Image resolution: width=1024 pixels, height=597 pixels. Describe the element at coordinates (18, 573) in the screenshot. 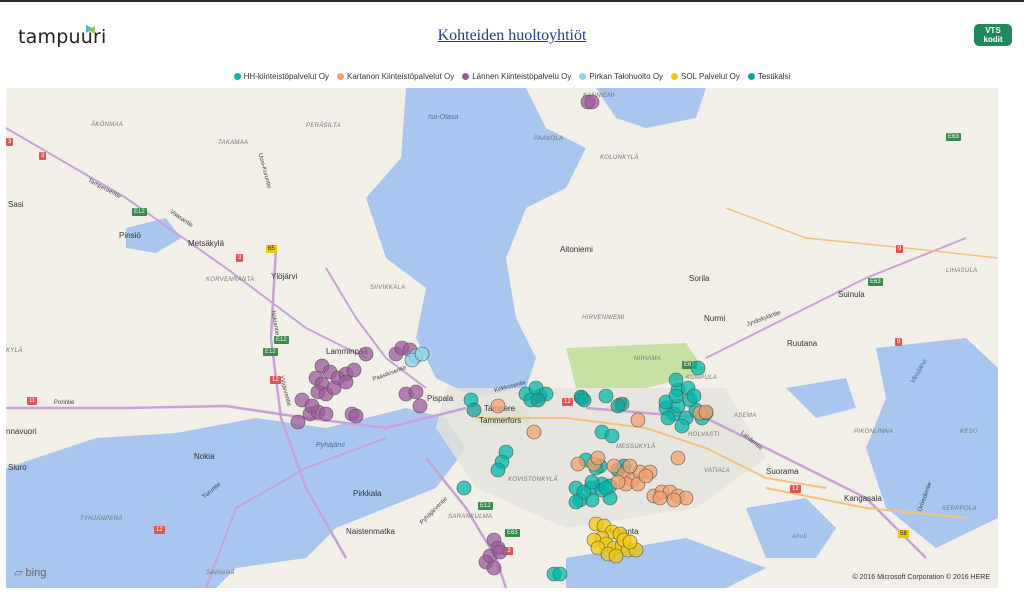

I see `bing-icon: ▱` at that location.